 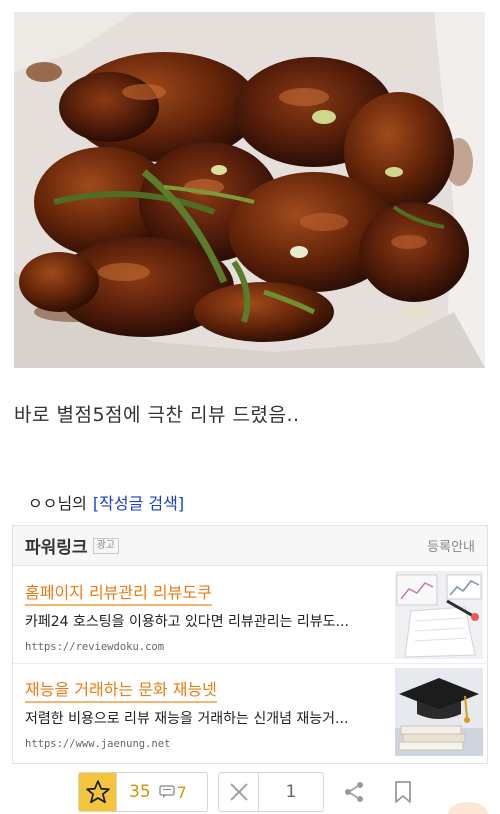 What do you see at coordinates (451, 545) in the screenshot?
I see `register-info-link: 등록안내` at bounding box center [451, 545].